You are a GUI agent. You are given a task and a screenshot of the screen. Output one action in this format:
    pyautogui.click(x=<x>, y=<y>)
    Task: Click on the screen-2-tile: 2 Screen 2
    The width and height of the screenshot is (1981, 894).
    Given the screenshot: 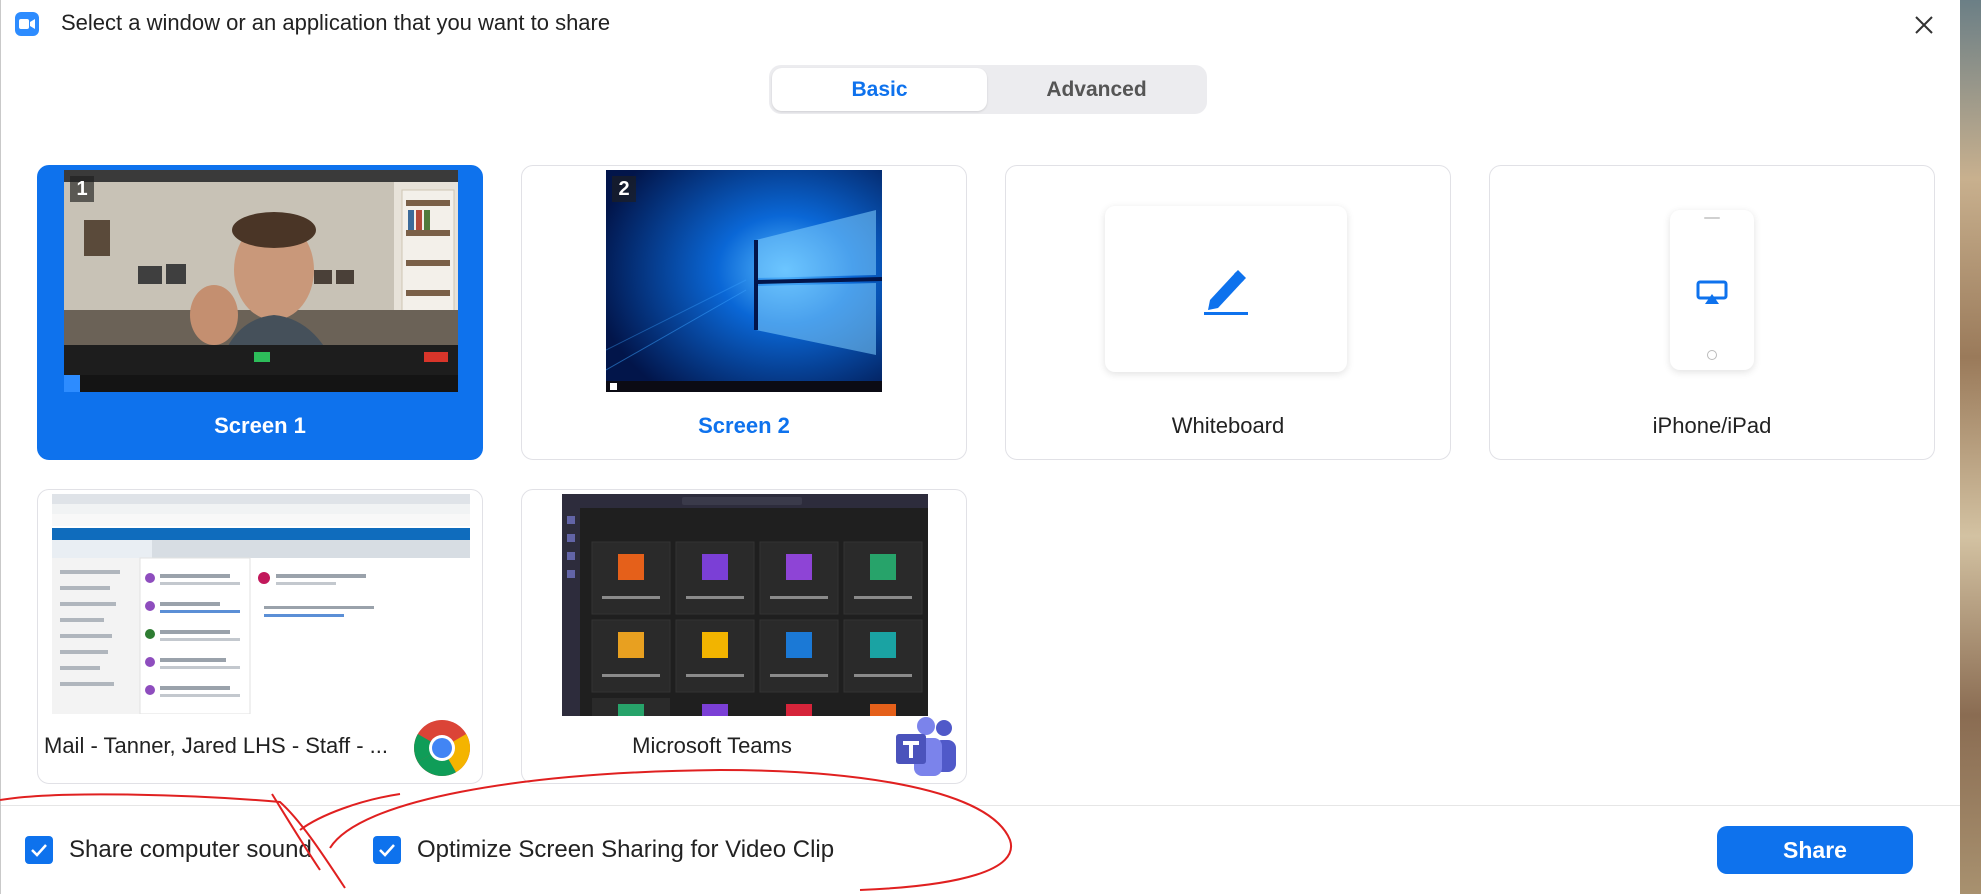 What is the action you would take?
    pyautogui.click(x=744, y=312)
    